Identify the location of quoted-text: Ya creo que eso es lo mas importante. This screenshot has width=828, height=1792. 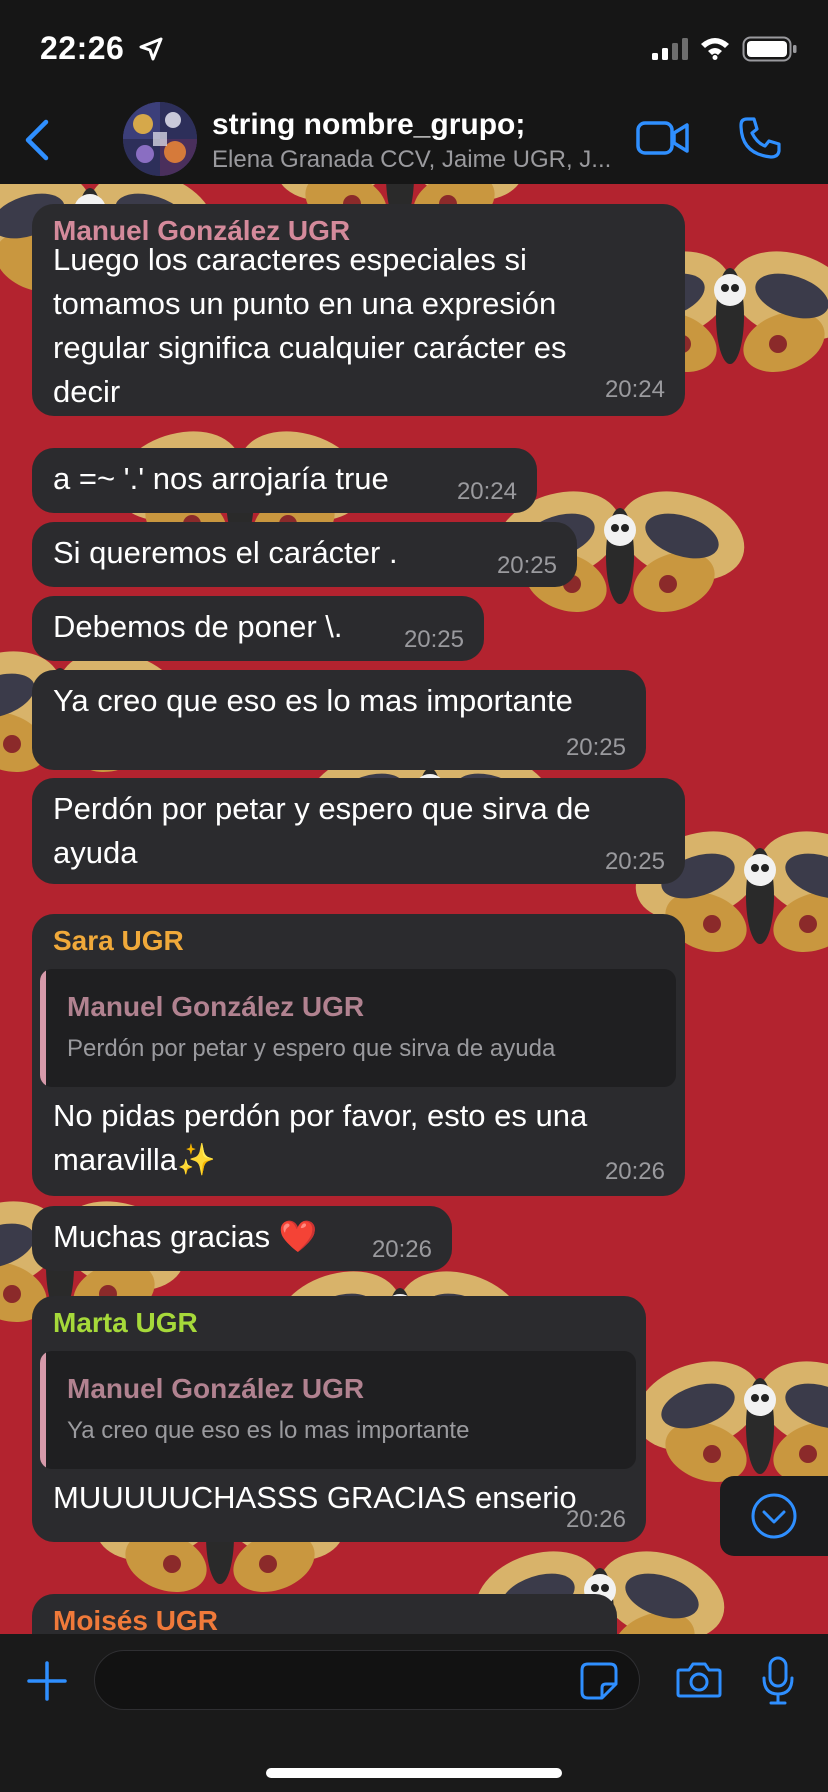
(268, 1430).